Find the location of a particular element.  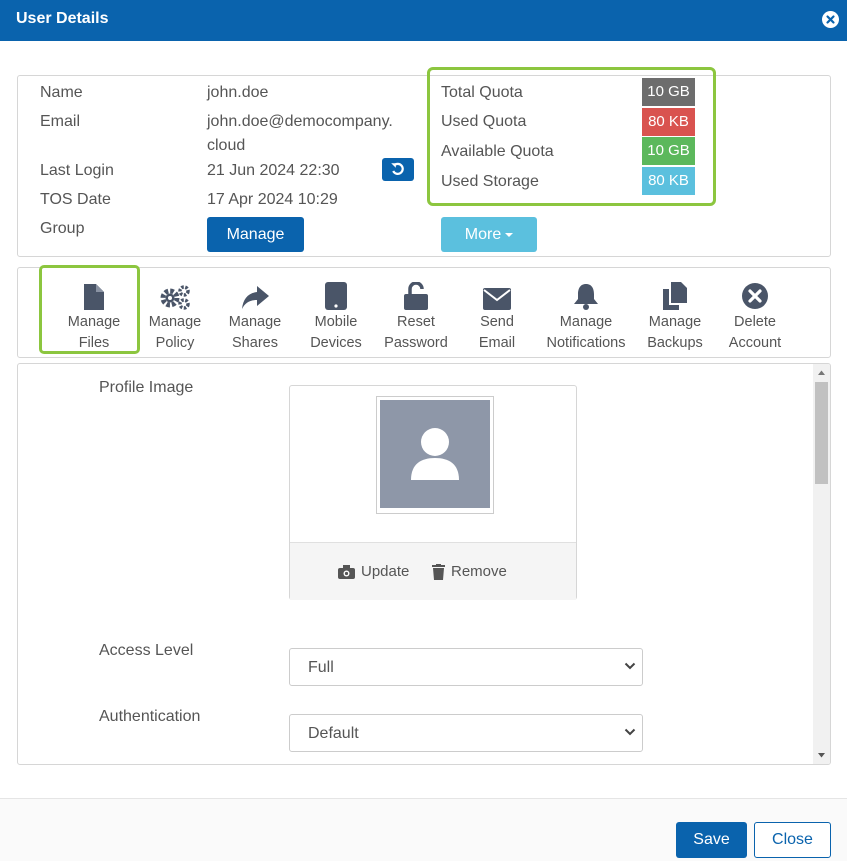

update-photo-button: Update is located at coordinates (373, 571).